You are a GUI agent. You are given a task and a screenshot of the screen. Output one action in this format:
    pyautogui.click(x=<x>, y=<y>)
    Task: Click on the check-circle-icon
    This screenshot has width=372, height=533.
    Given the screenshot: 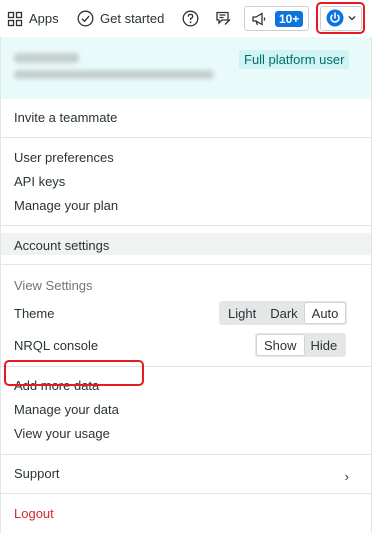 What is the action you would take?
    pyautogui.click(x=85, y=18)
    